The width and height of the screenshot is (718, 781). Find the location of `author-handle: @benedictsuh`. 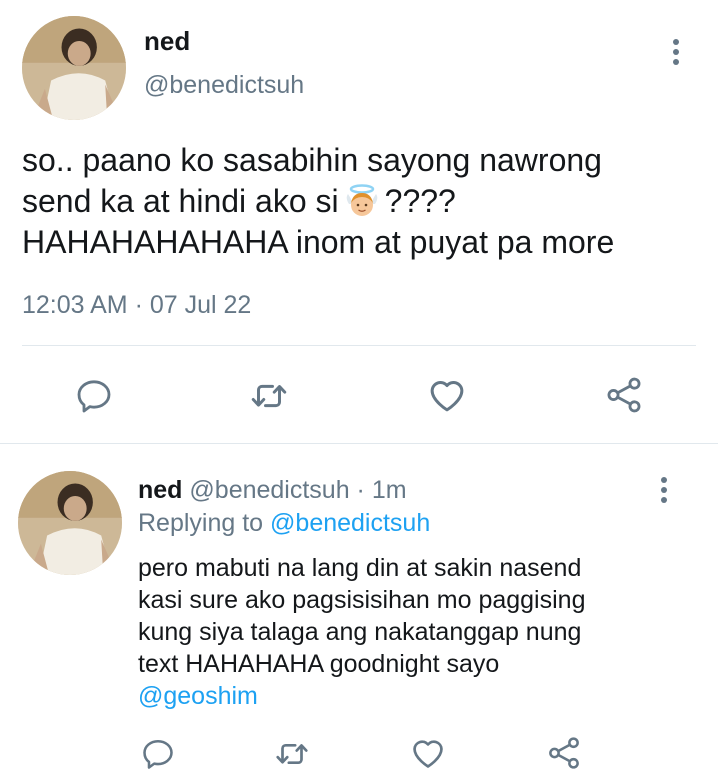

author-handle: @benedictsuh is located at coordinates (224, 85).